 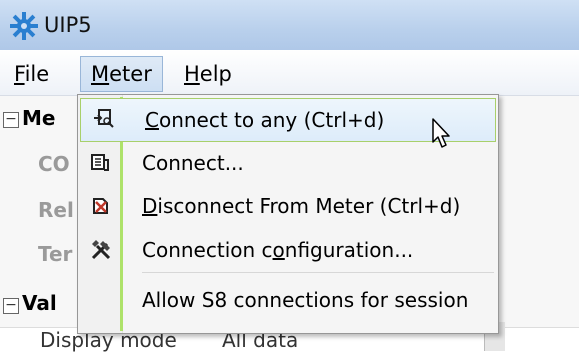 I want to click on menu-item-label: Disconnect From Meter (Ctrl+d), so click(x=301, y=206).